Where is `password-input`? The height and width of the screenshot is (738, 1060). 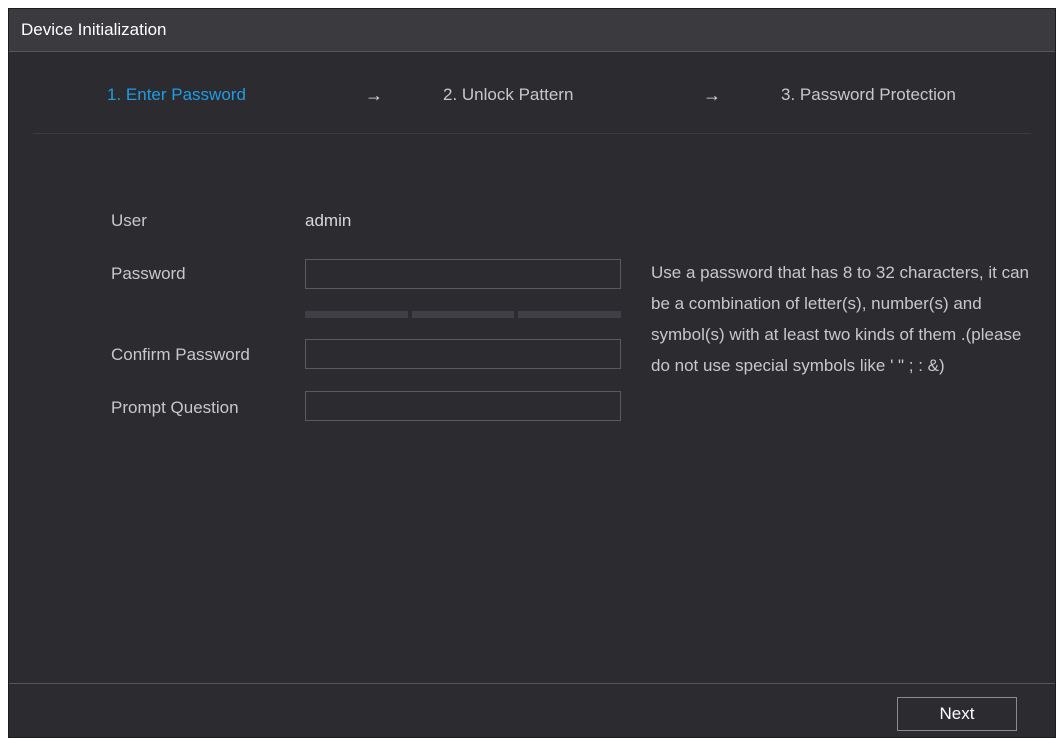 password-input is located at coordinates (463, 274).